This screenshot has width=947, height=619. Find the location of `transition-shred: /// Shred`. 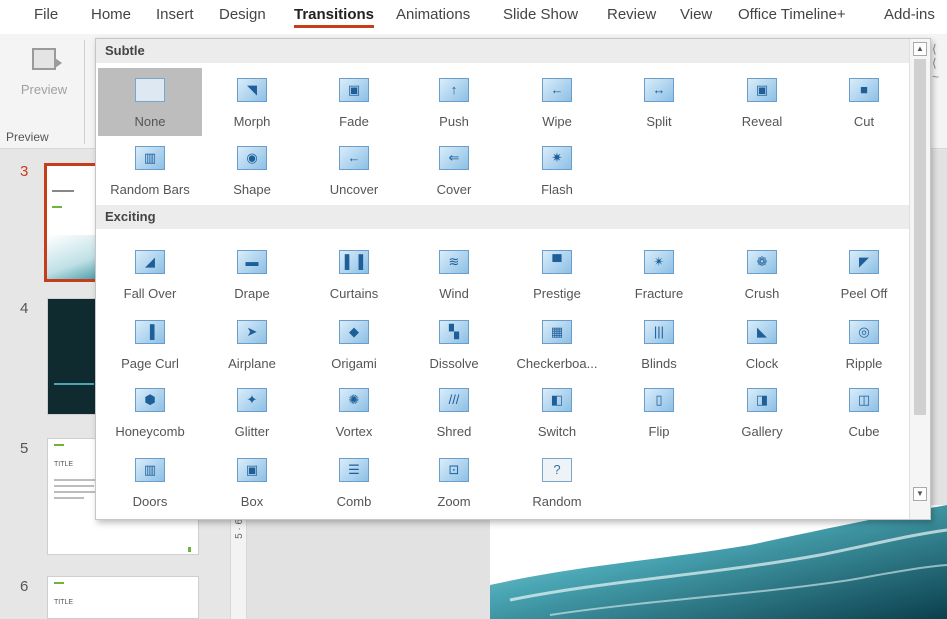

transition-shred: /// Shred is located at coordinates (454, 412).